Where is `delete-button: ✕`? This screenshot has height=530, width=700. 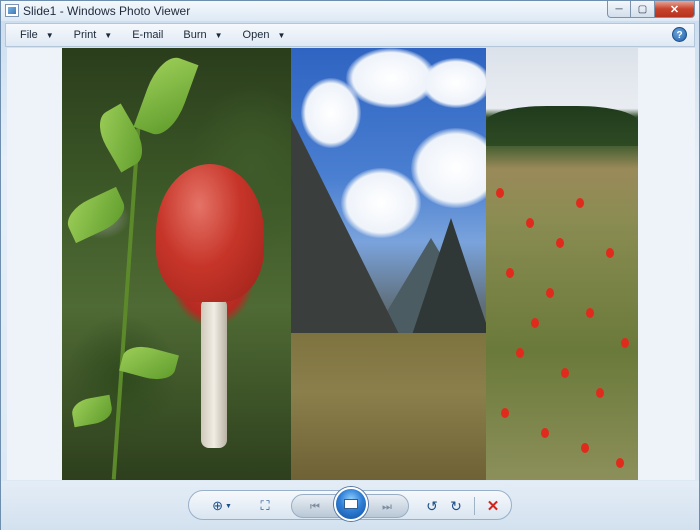 delete-button: ✕ is located at coordinates (493, 506).